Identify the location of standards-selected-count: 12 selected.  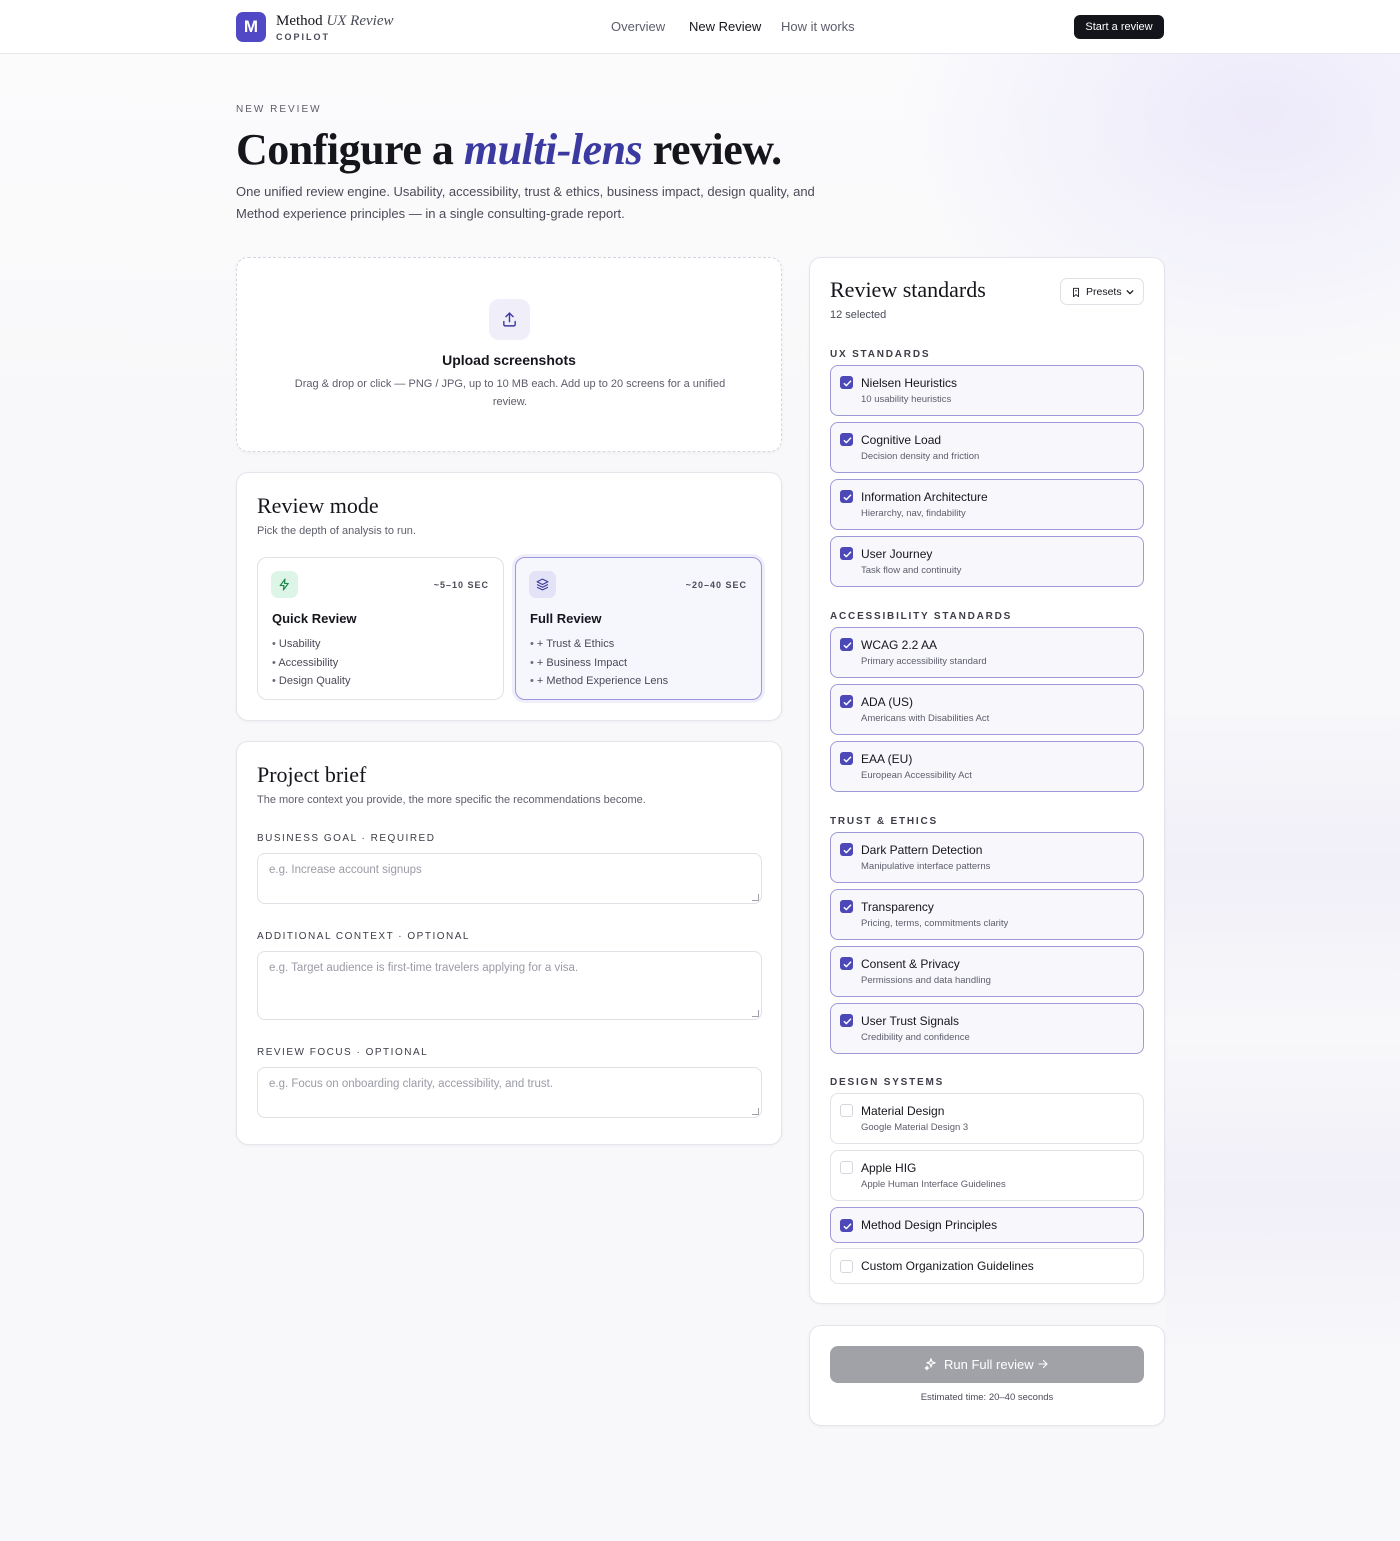
(858, 315).